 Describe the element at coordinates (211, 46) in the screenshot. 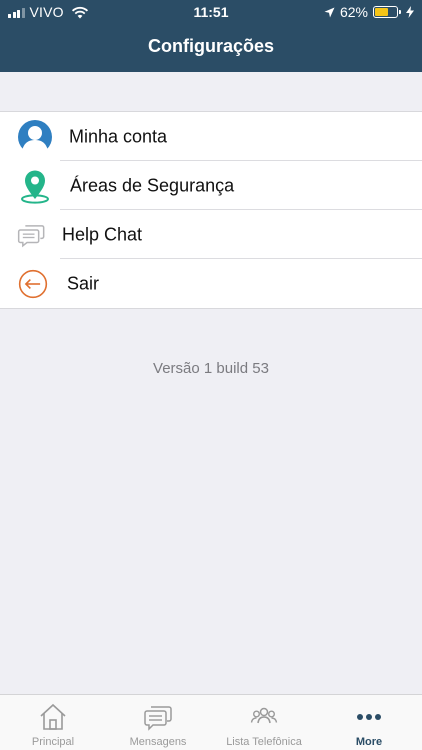

I see `page-title: Configurações` at that location.